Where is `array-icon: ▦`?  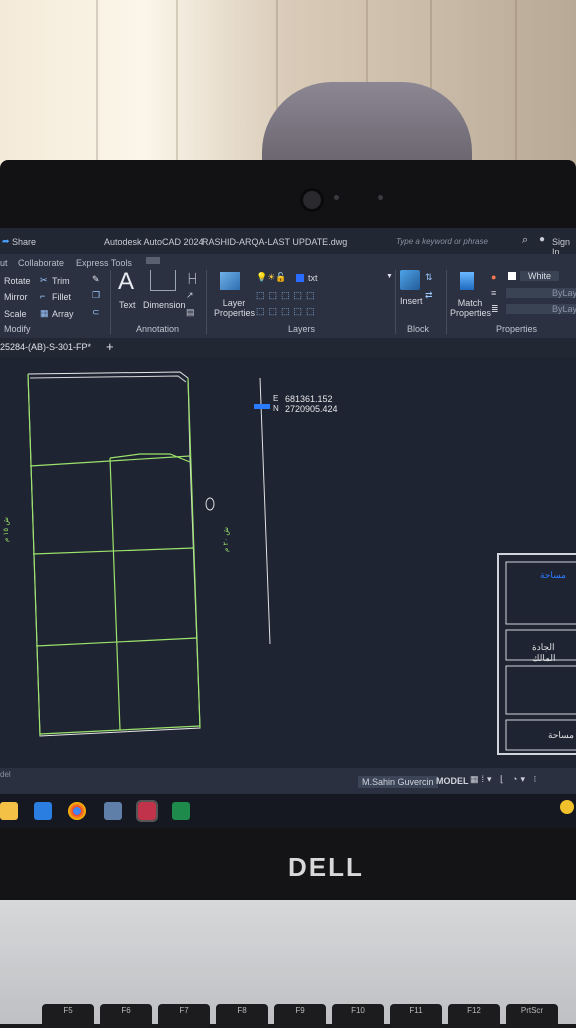
array-icon: ▦ is located at coordinates (44, 313).